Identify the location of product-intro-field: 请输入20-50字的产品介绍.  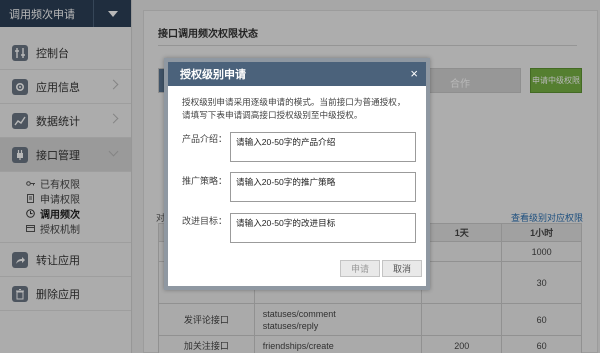
(323, 147).